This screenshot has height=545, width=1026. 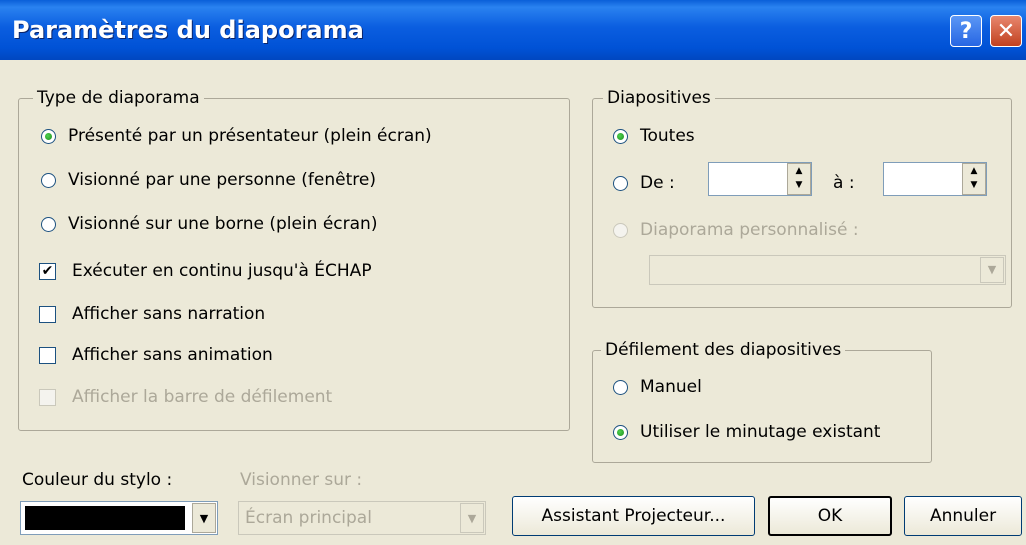 I want to click on radio-manual-label: Manuel, so click(x=671, y=387).